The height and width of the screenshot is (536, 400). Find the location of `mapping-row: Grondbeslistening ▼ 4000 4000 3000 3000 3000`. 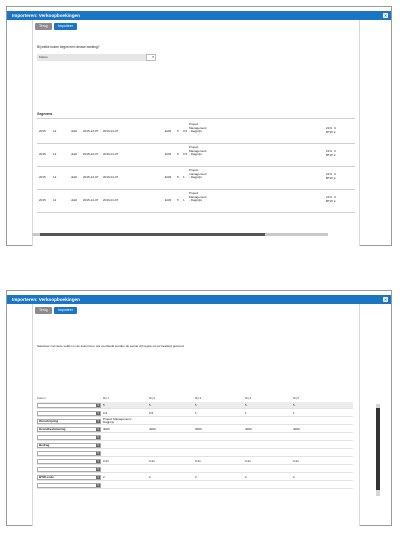

mapping-row: Grondbeslistening ▼ 4000 4000 3000 3000 3000 is located at coordinates (195, 429).